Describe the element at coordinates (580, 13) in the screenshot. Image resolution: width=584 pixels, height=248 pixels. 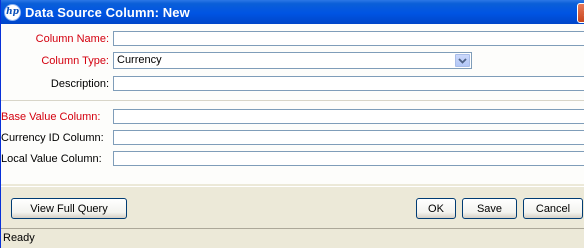
I see `close-icon: ✕` at that location.